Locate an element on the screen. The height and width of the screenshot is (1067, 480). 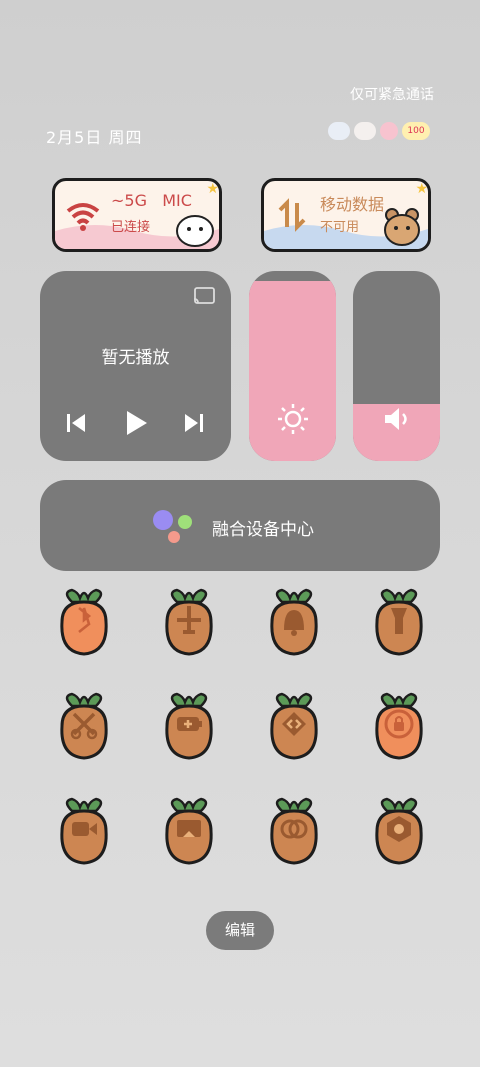
wifi-card: ~5G MIC 已连接 ★ is located at coordinates (137, 215).